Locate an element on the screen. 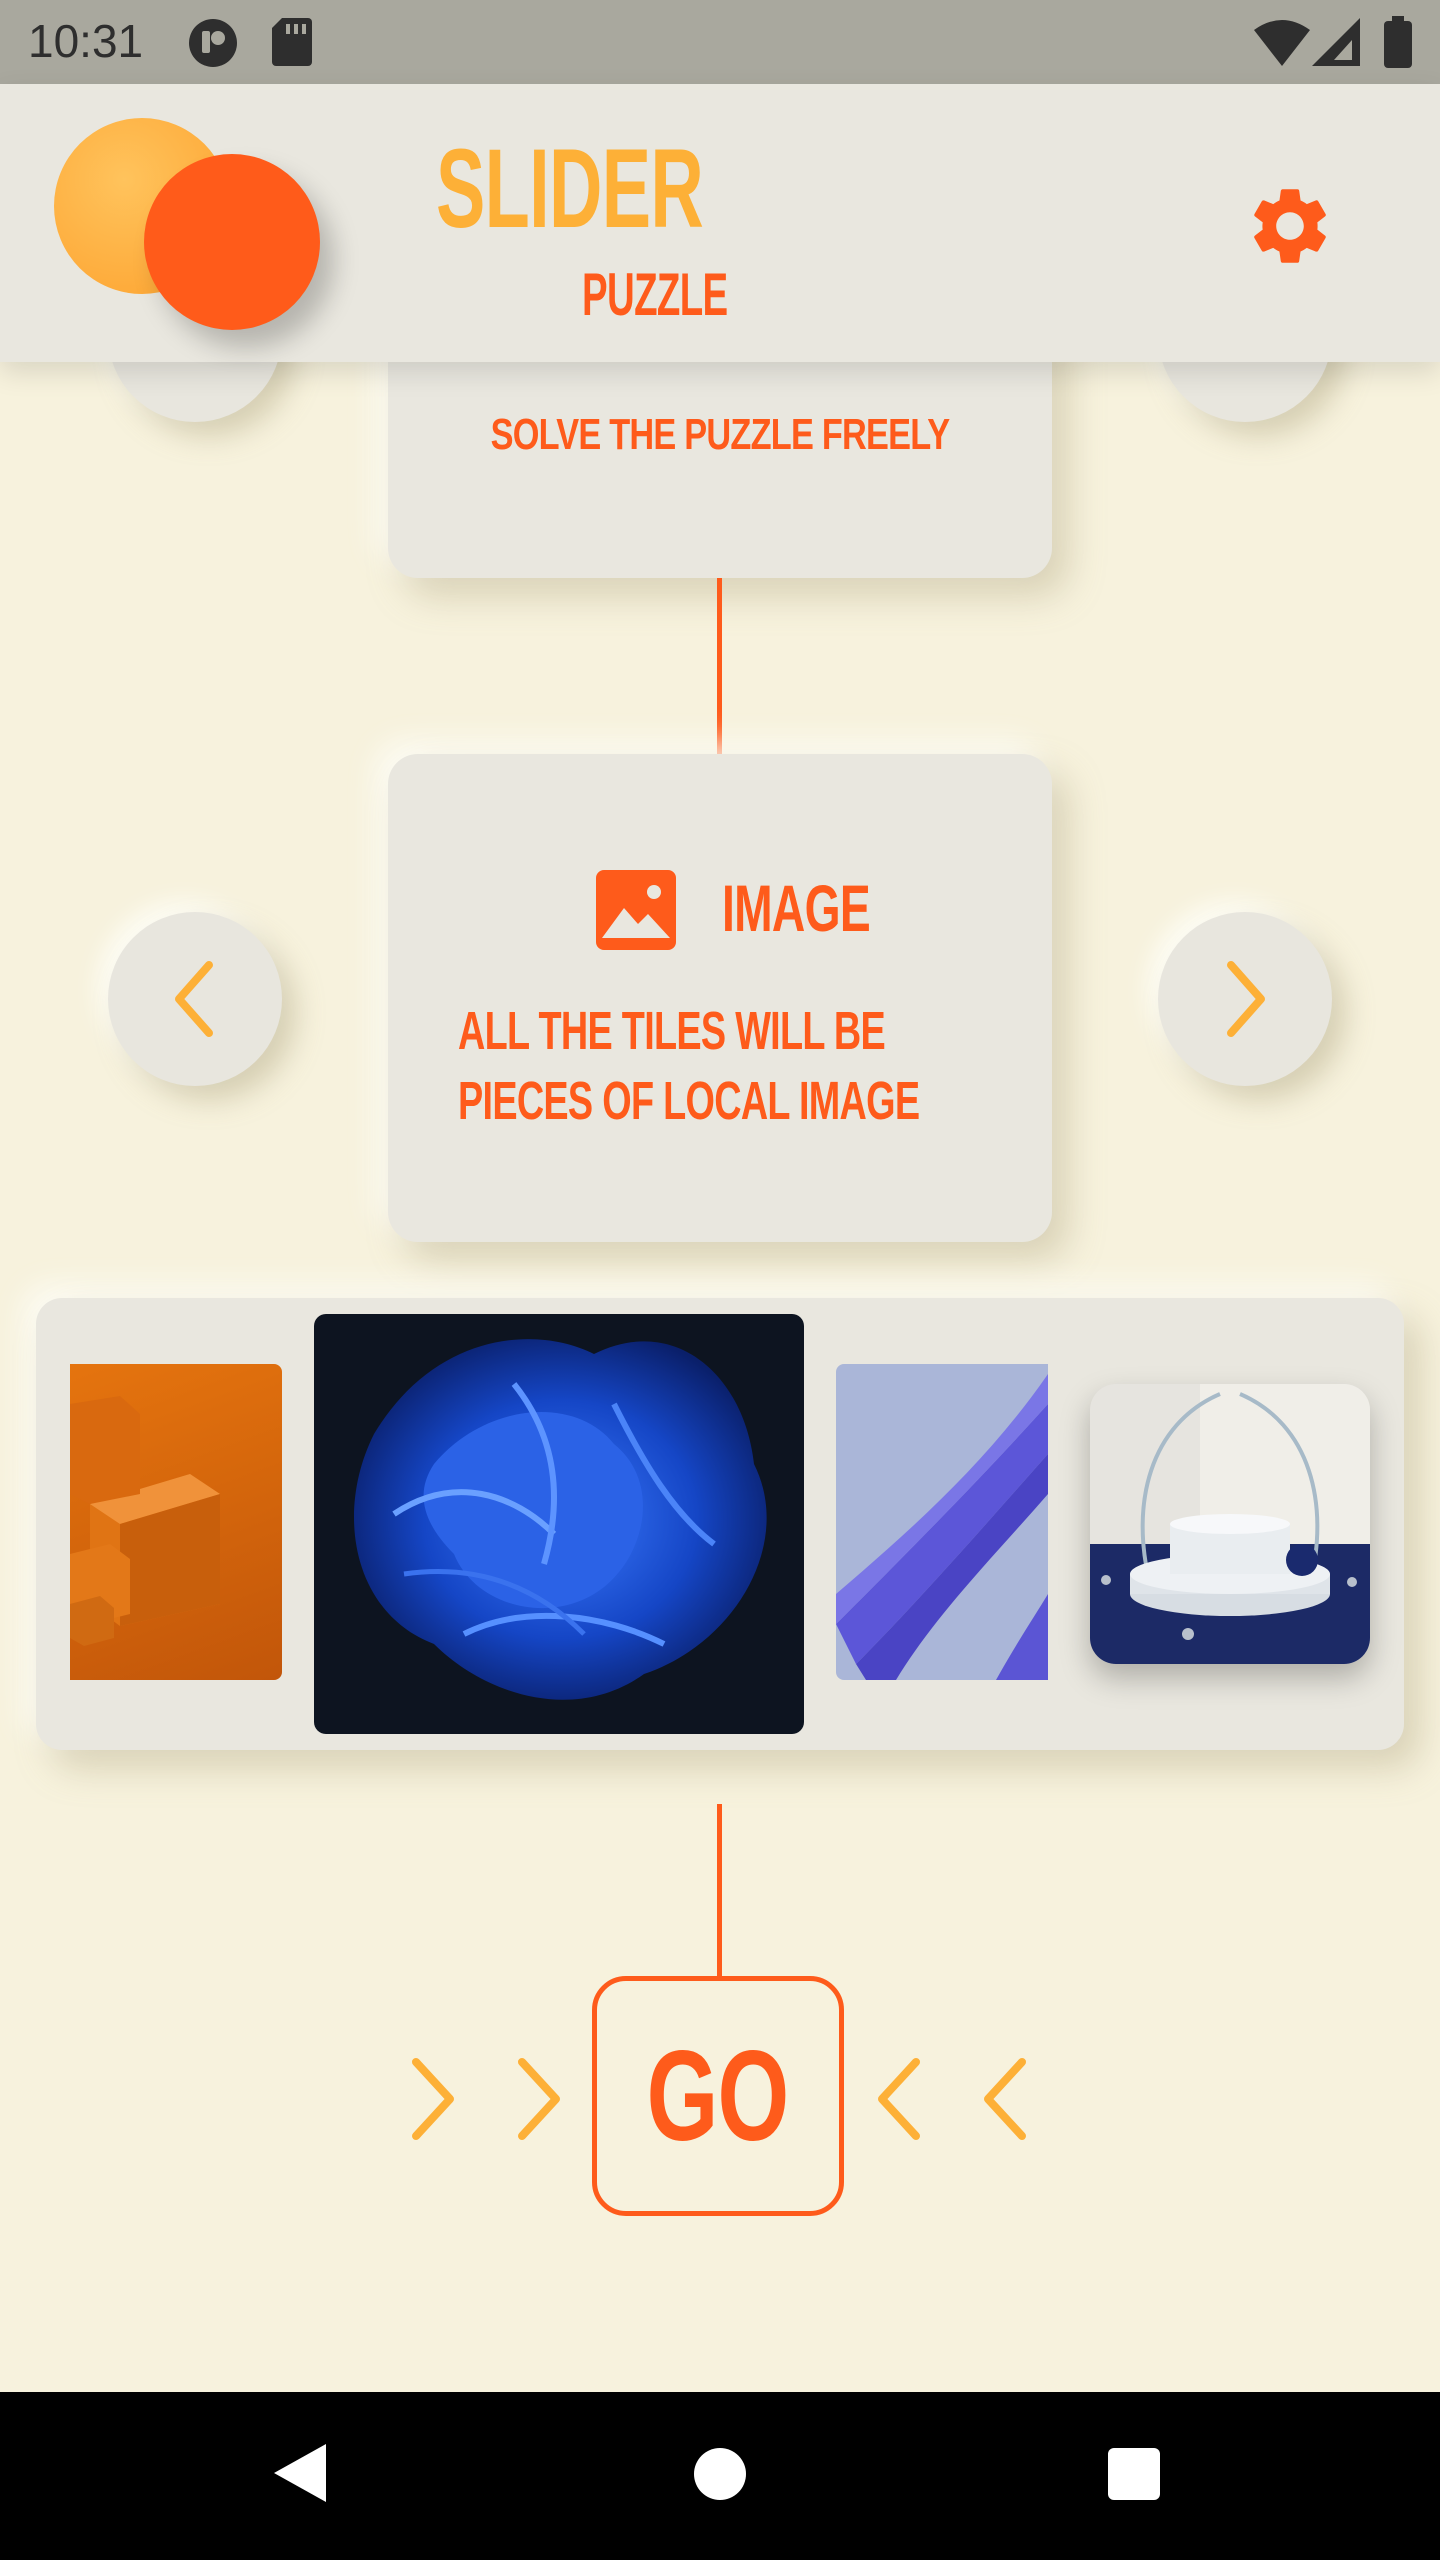  app-notification-icon is located at coordinates (213, 43).